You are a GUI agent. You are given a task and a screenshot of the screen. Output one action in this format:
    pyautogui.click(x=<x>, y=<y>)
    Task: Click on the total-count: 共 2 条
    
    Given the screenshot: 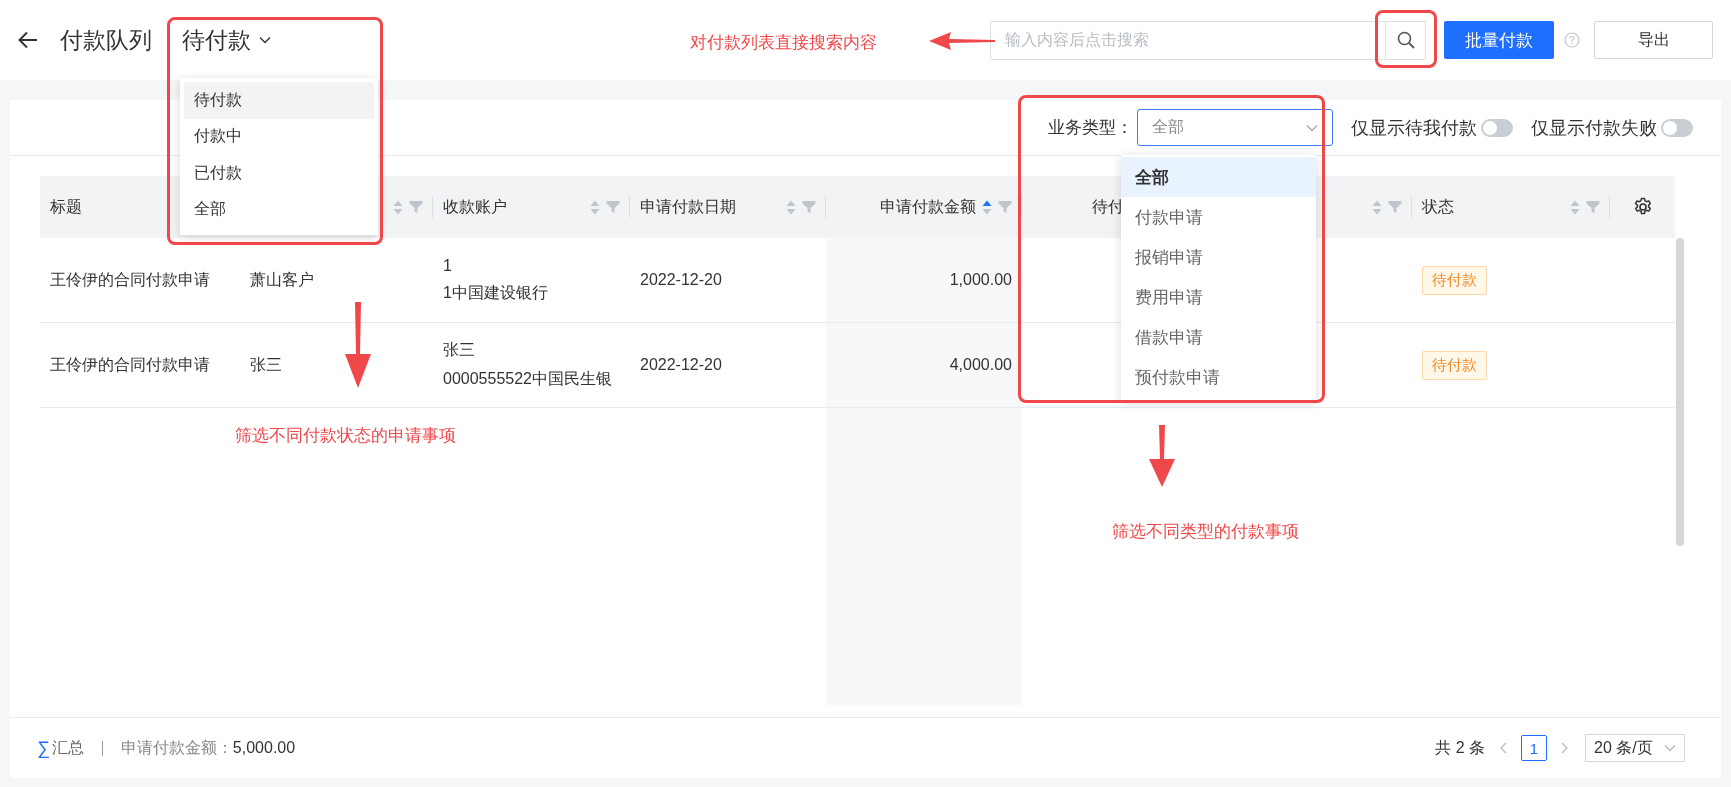 What is the action you would take?
    pyautogui.click(x=1460, y=747)
    